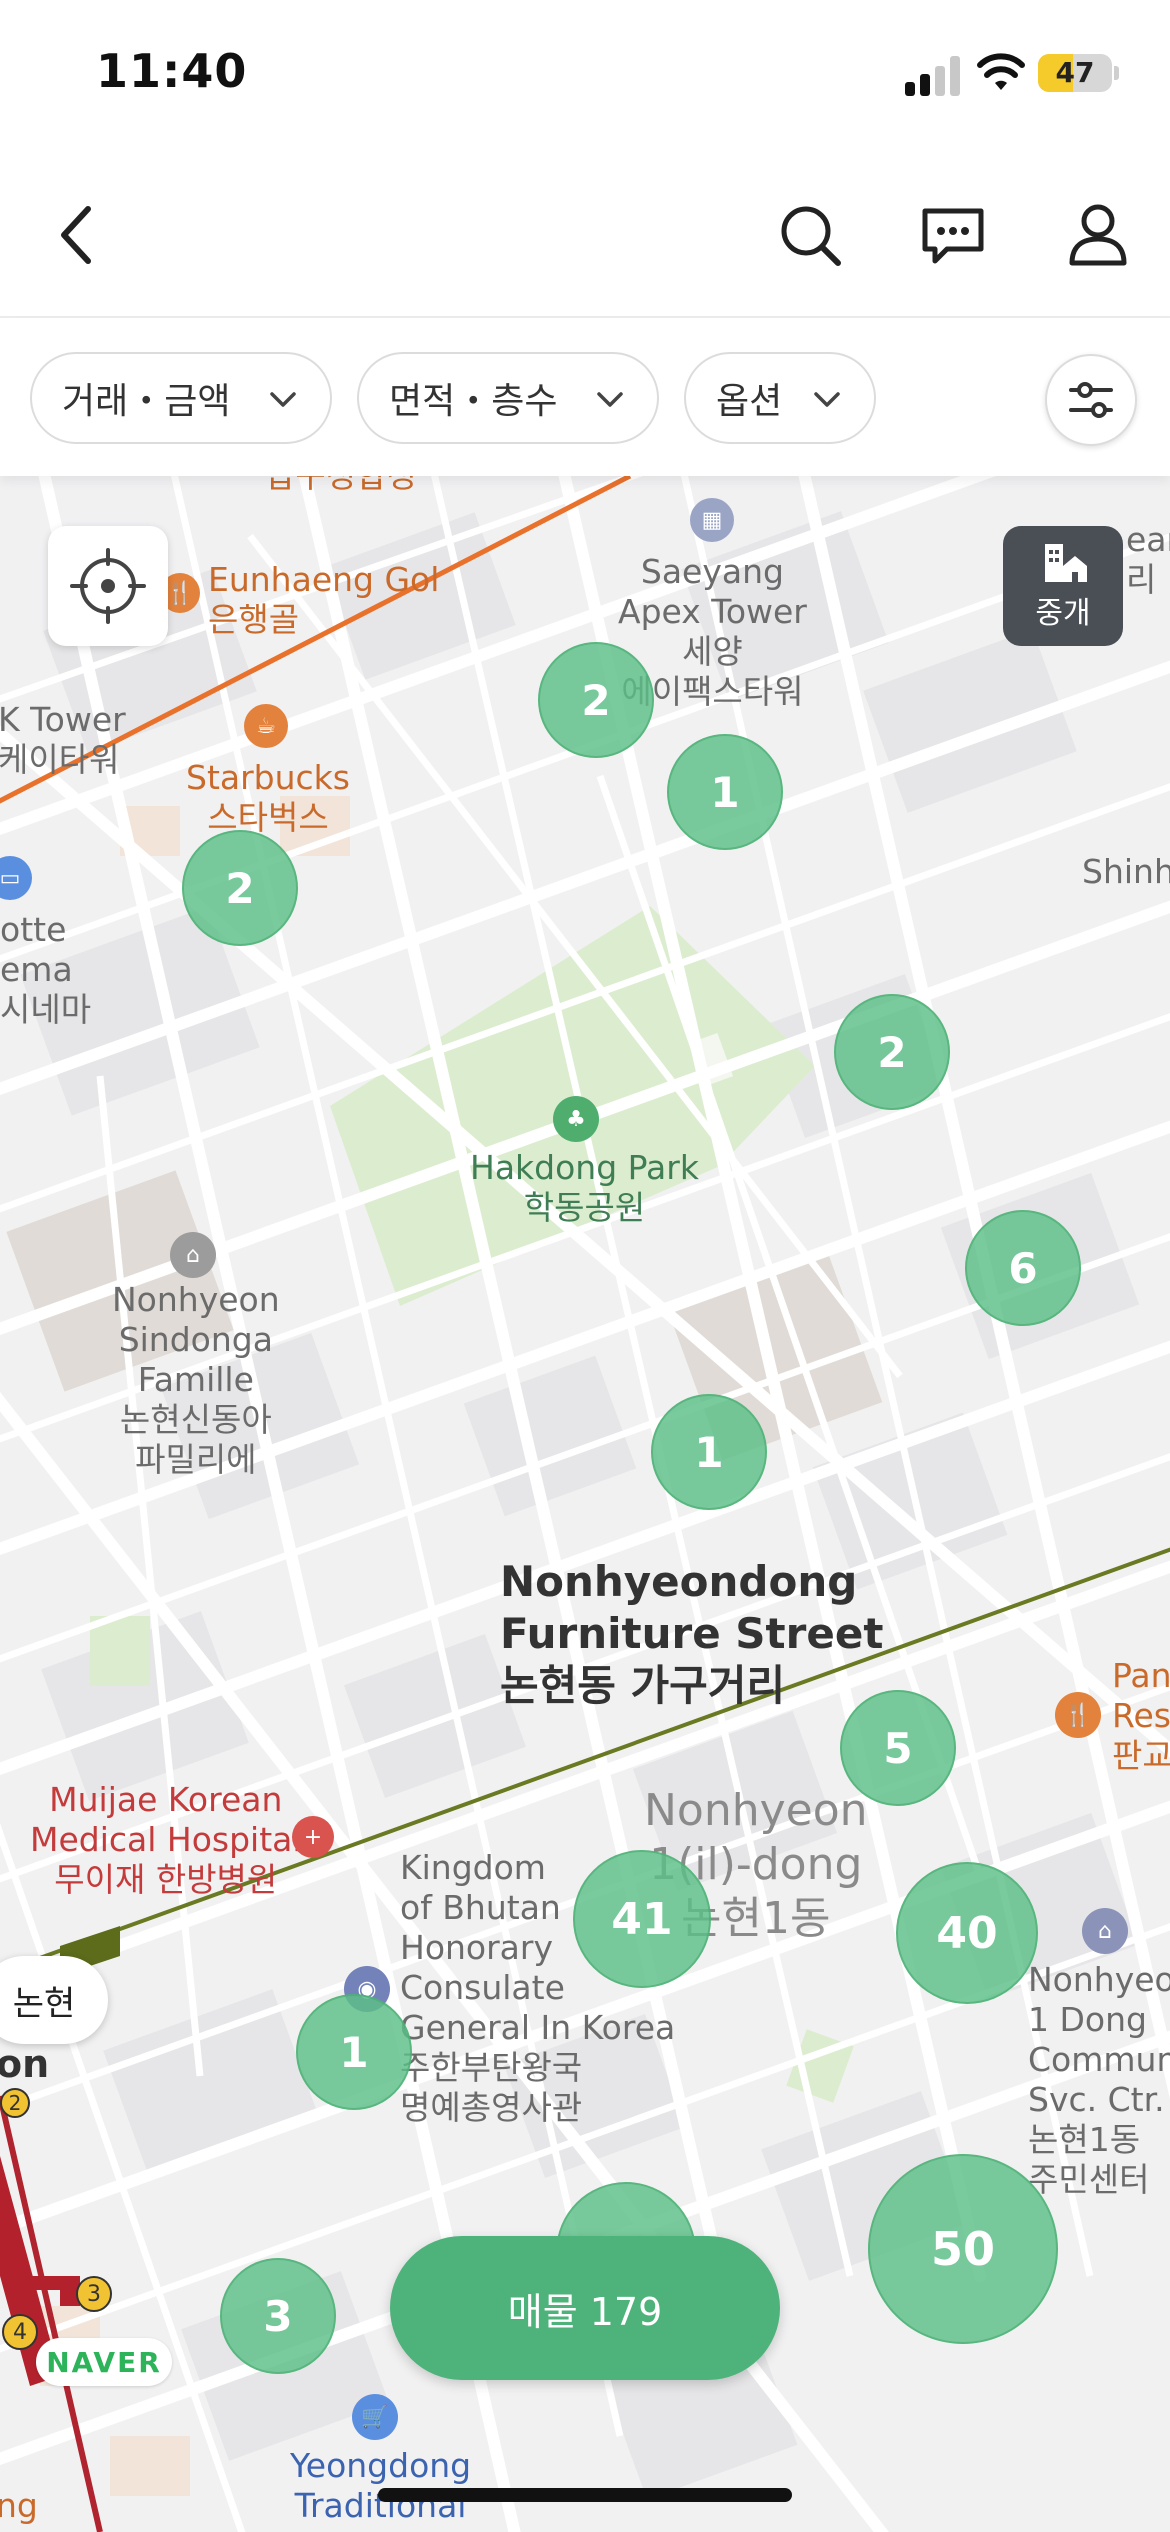 The width and height of the screenshot is (1170, 2532). What do you see at coordinates (1001, 71) in the screenshot?
I see `wifi-icon` at bounding box center [1001, 71].